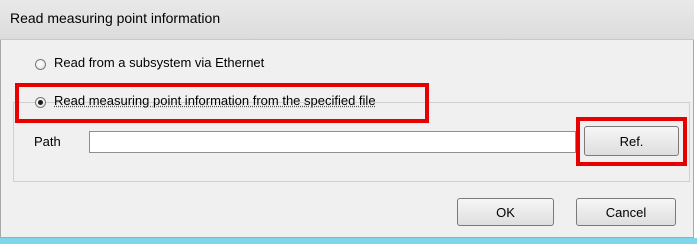 This screenshot has width=697, height=244. What do you see at coordinates (40, 64) in the screenshot?
I see `ethernet-radio` at bounding box center [40, 64].